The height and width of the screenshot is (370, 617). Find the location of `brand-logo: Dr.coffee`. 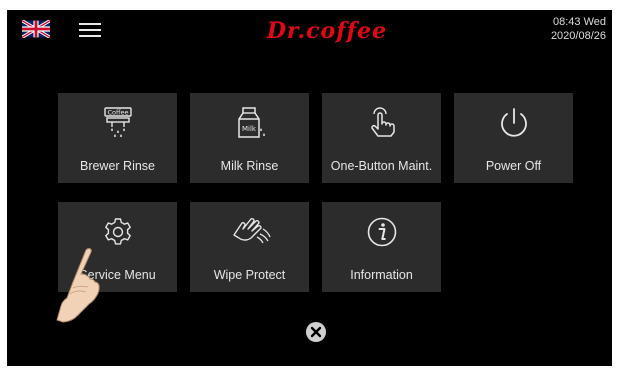

brand-logo: Dr.coffee is located at coordinates (327, 31).